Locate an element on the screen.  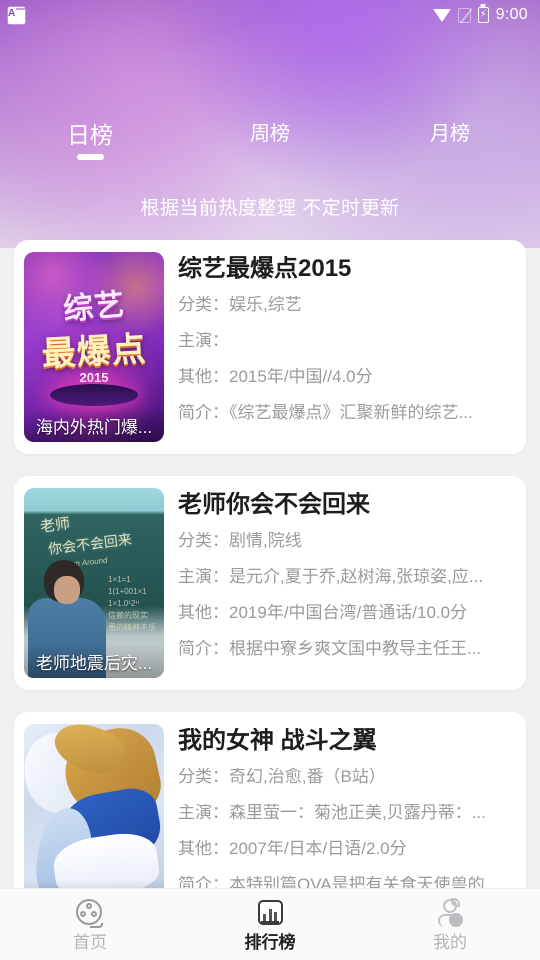
category-value: 剧情,院线 is located at coordinates (265, 541).